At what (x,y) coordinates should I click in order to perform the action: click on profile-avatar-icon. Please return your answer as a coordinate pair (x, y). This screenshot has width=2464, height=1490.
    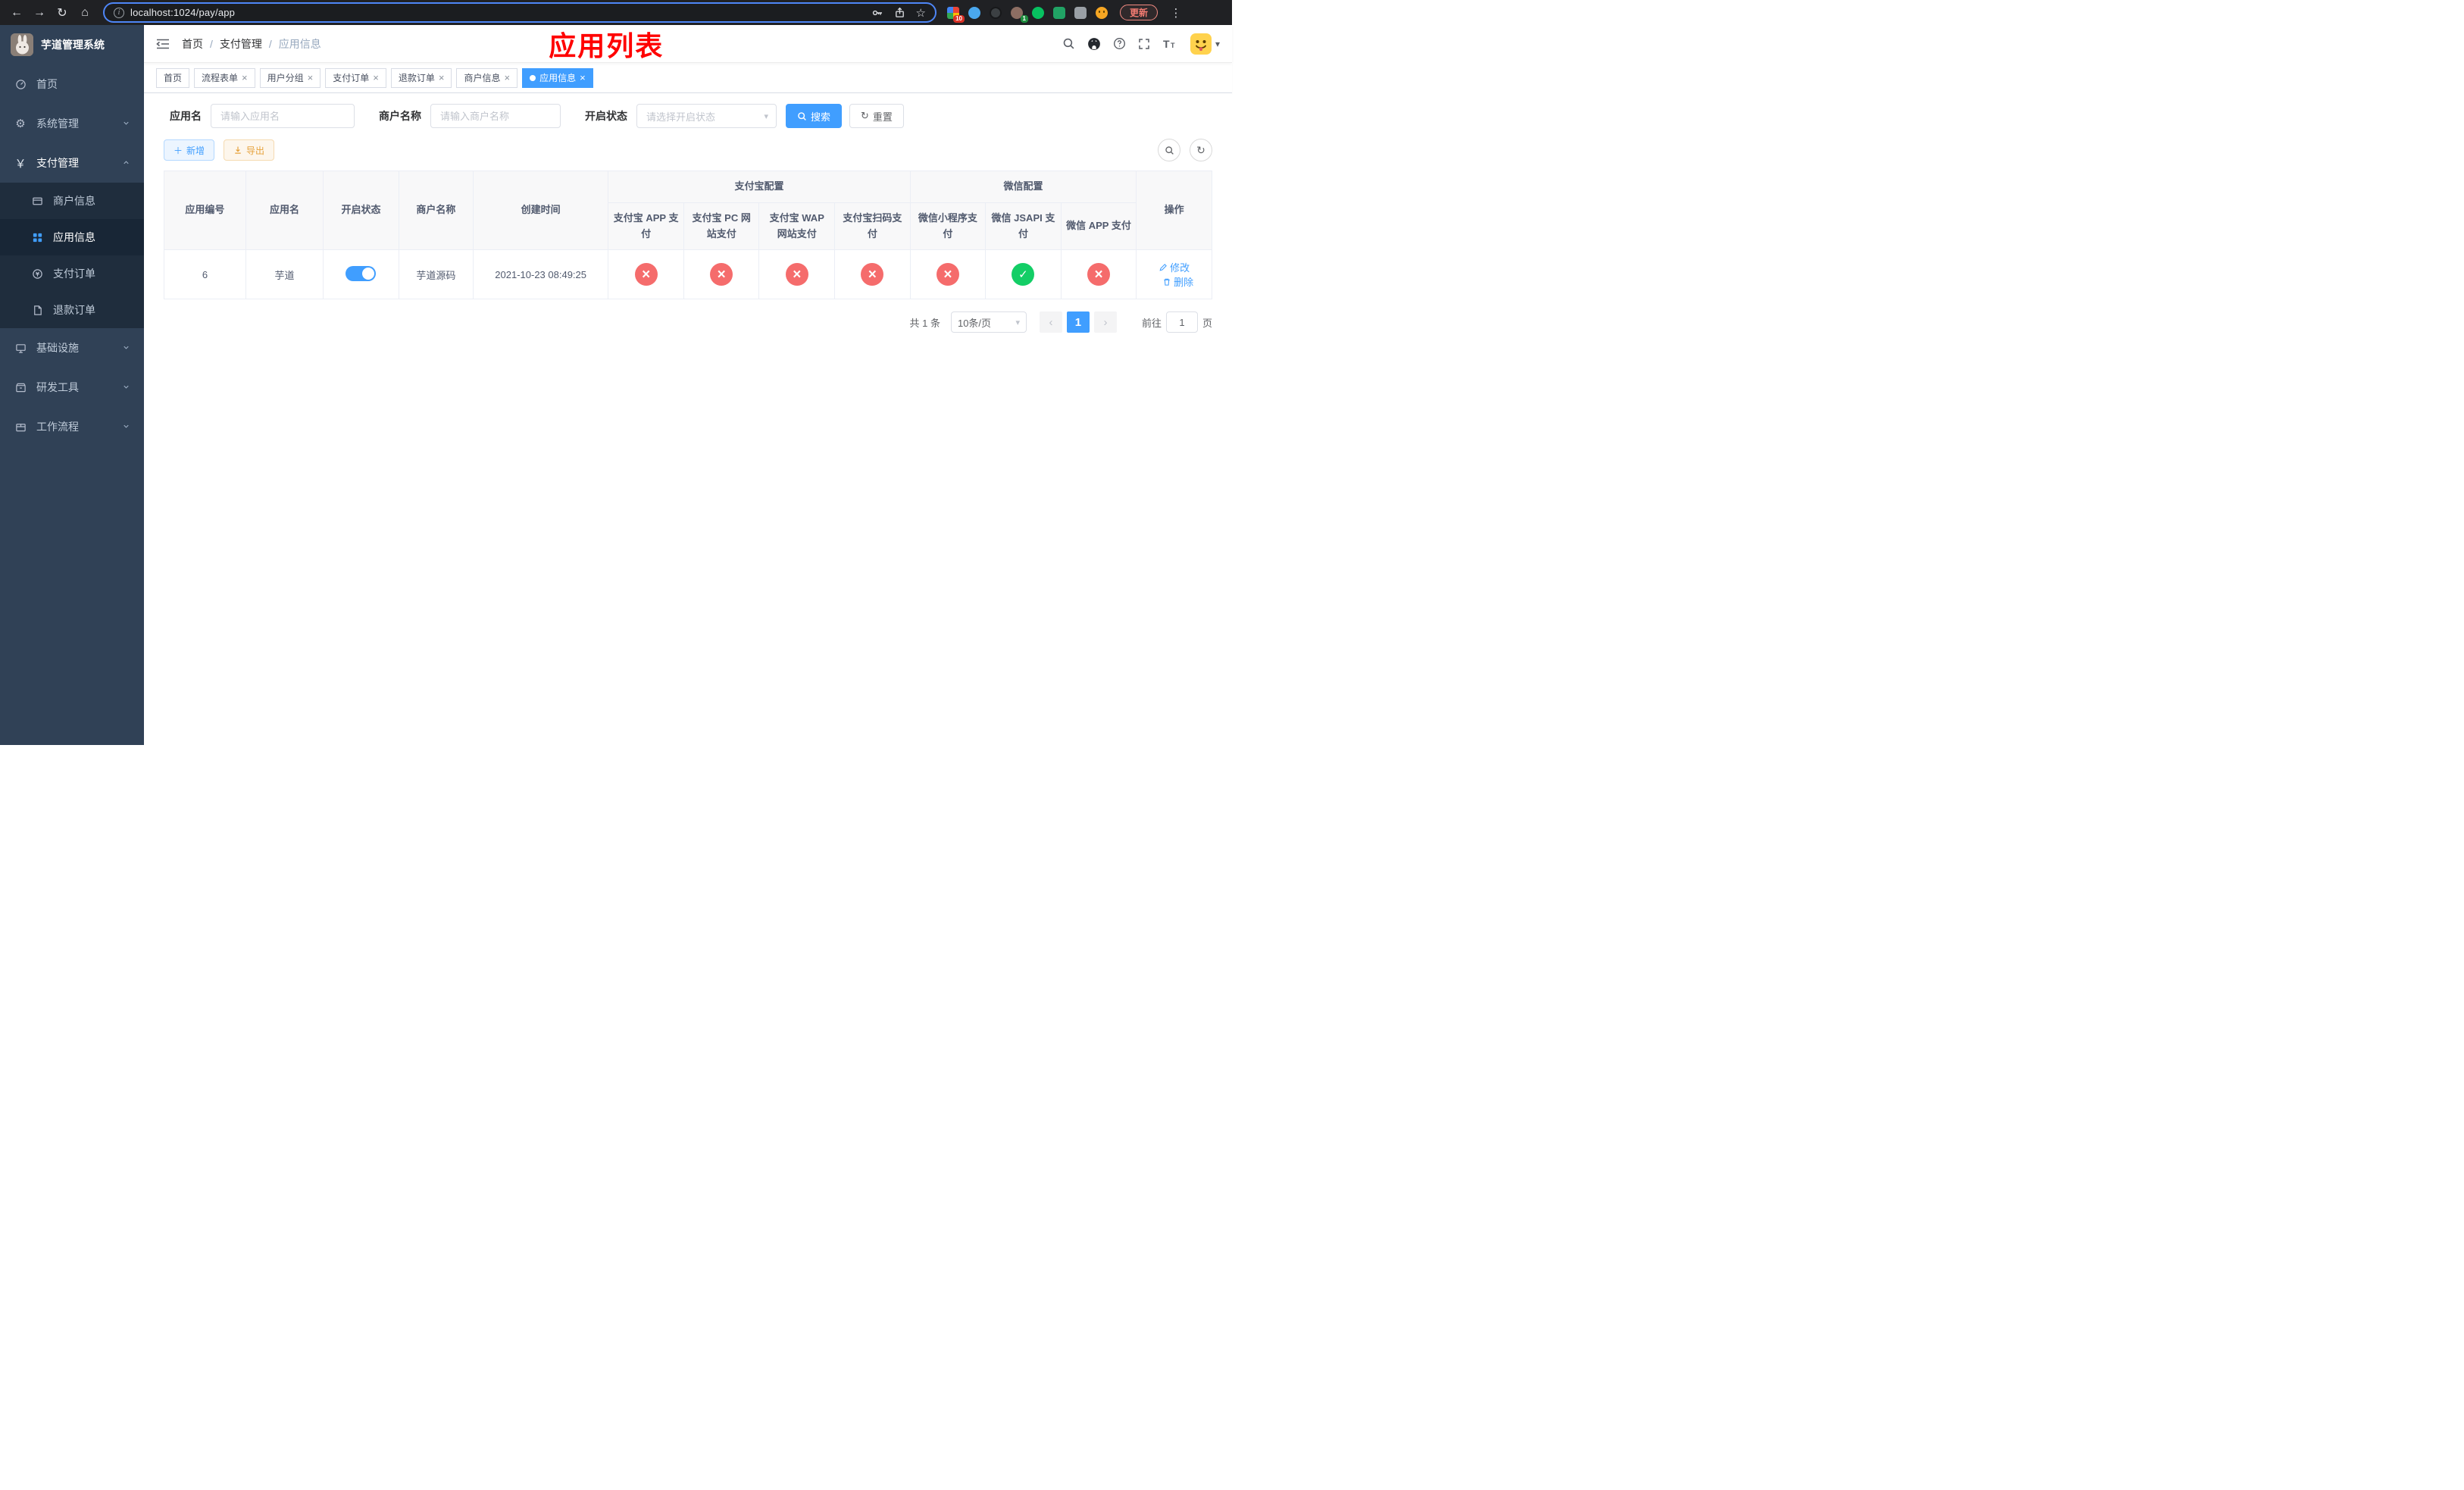
    Looking at the image, I should click on (1102, 13).